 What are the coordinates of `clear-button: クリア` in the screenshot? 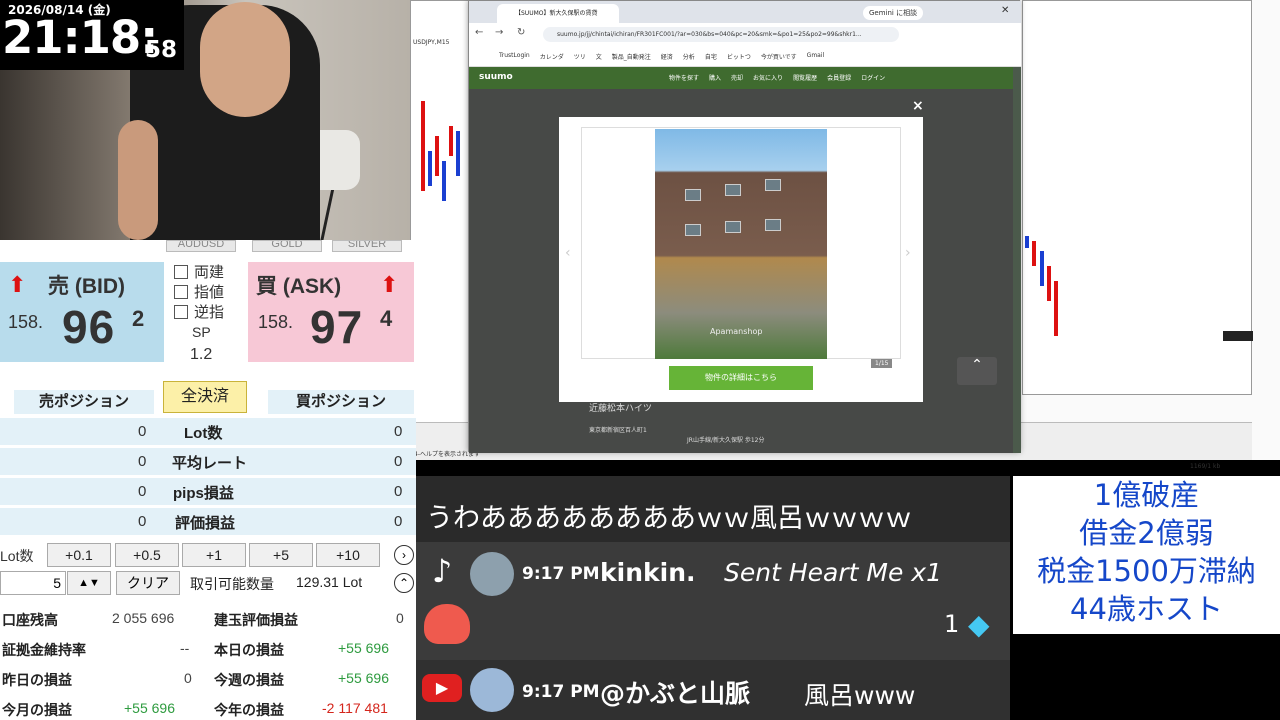 It's located at (148, 583).